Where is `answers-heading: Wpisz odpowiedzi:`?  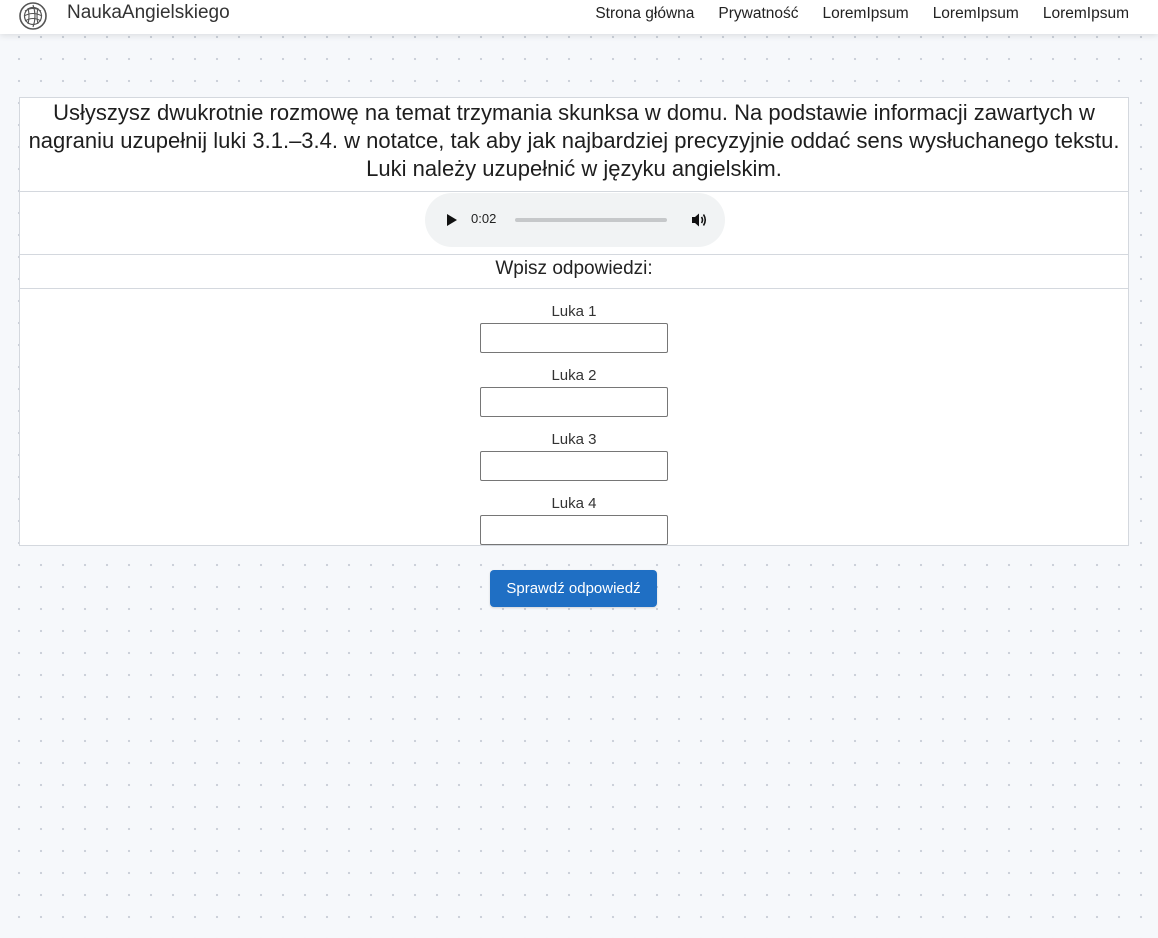
answers-heading: Wpisz odpowiedzi: is located at coordinates (574, 268).